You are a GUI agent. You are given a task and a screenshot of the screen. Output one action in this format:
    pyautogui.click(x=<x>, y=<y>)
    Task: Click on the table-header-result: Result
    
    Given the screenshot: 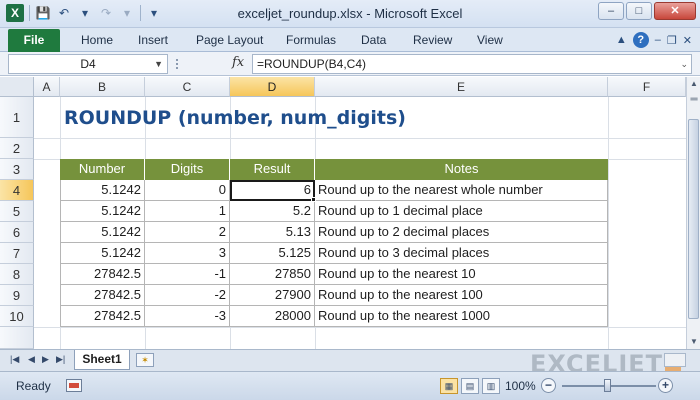 What is the action you would take?
    pyautogui.click(x=272, y=169)
    